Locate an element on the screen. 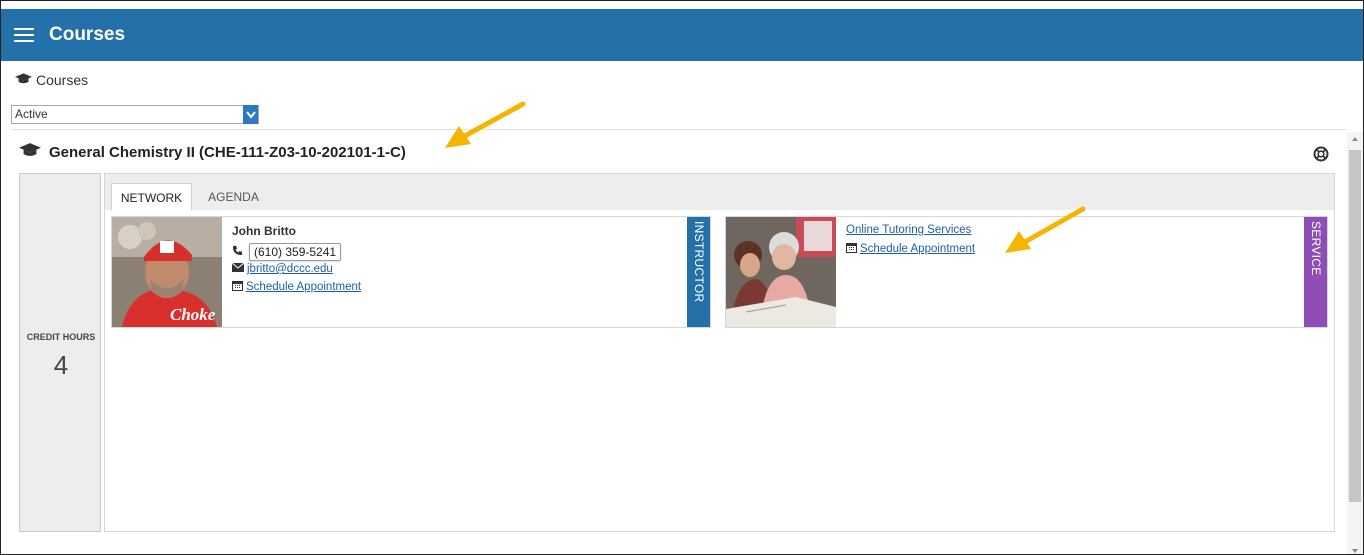 This screenshot has width=1364, height=555. tab-agenda: AGENDA is located at coordinates (233, 197).